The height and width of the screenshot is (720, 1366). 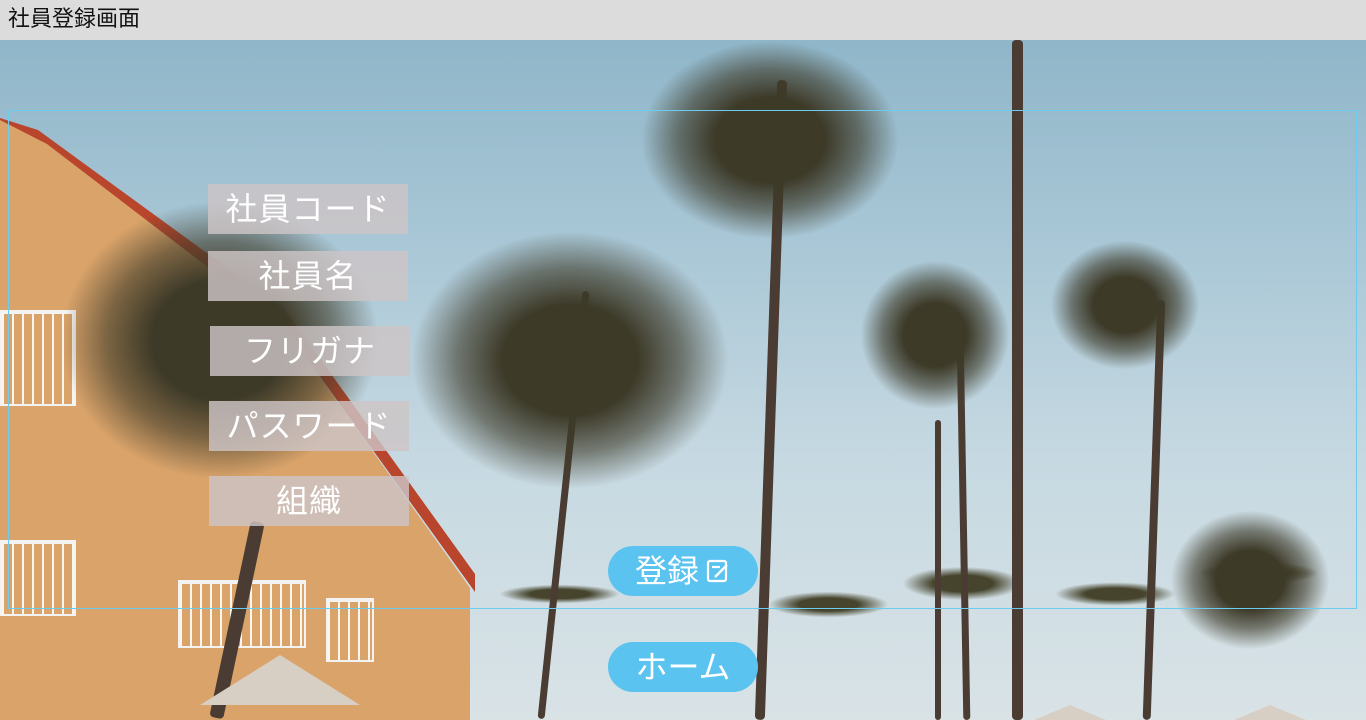 I want to click on home-button: ホーム, so click(x=683, y=667).